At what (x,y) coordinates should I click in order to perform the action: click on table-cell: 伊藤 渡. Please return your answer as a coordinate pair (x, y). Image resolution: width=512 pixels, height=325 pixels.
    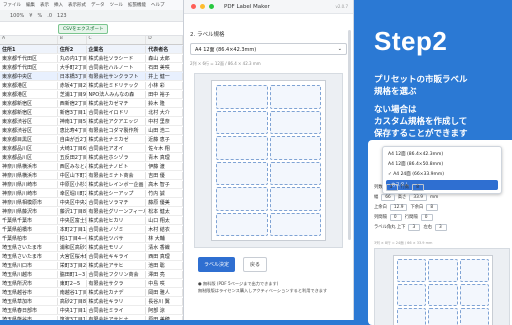
    Looking at the image, I should click on (164, 166).